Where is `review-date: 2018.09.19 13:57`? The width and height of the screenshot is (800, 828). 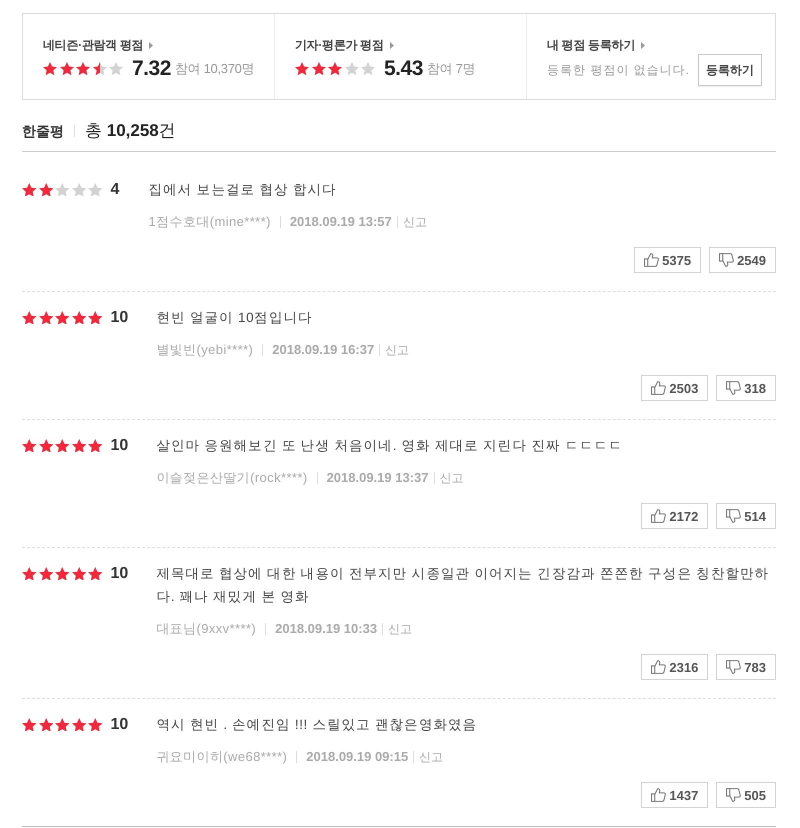
review-date: 2018.09.19 13:57 is located at coordinates (341, 222).